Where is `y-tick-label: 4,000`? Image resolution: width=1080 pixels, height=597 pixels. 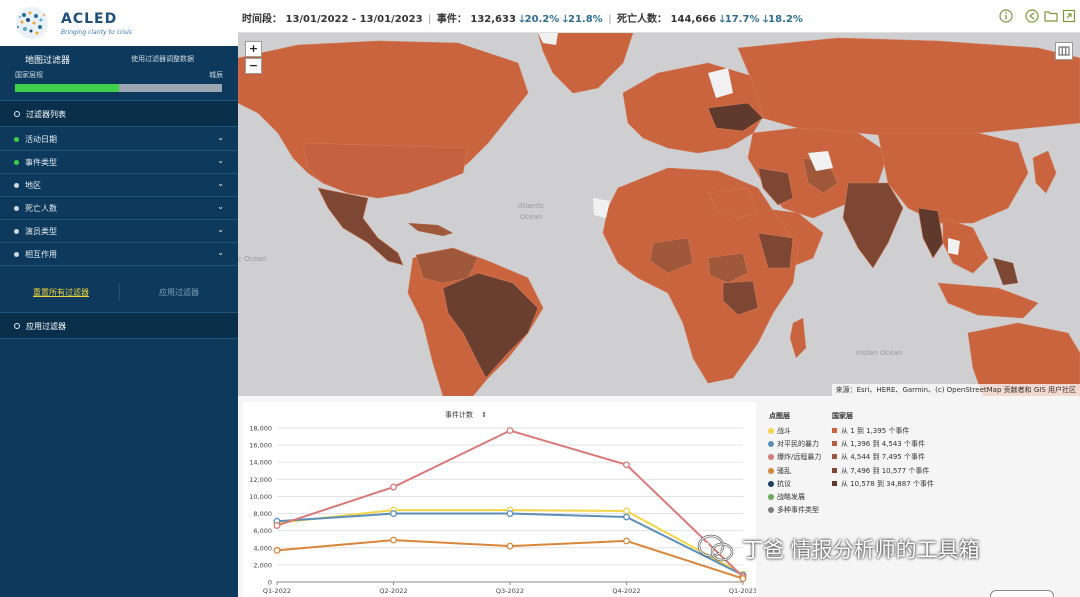
y-tick-label: 4,000 is located at coordinates (262, 548).